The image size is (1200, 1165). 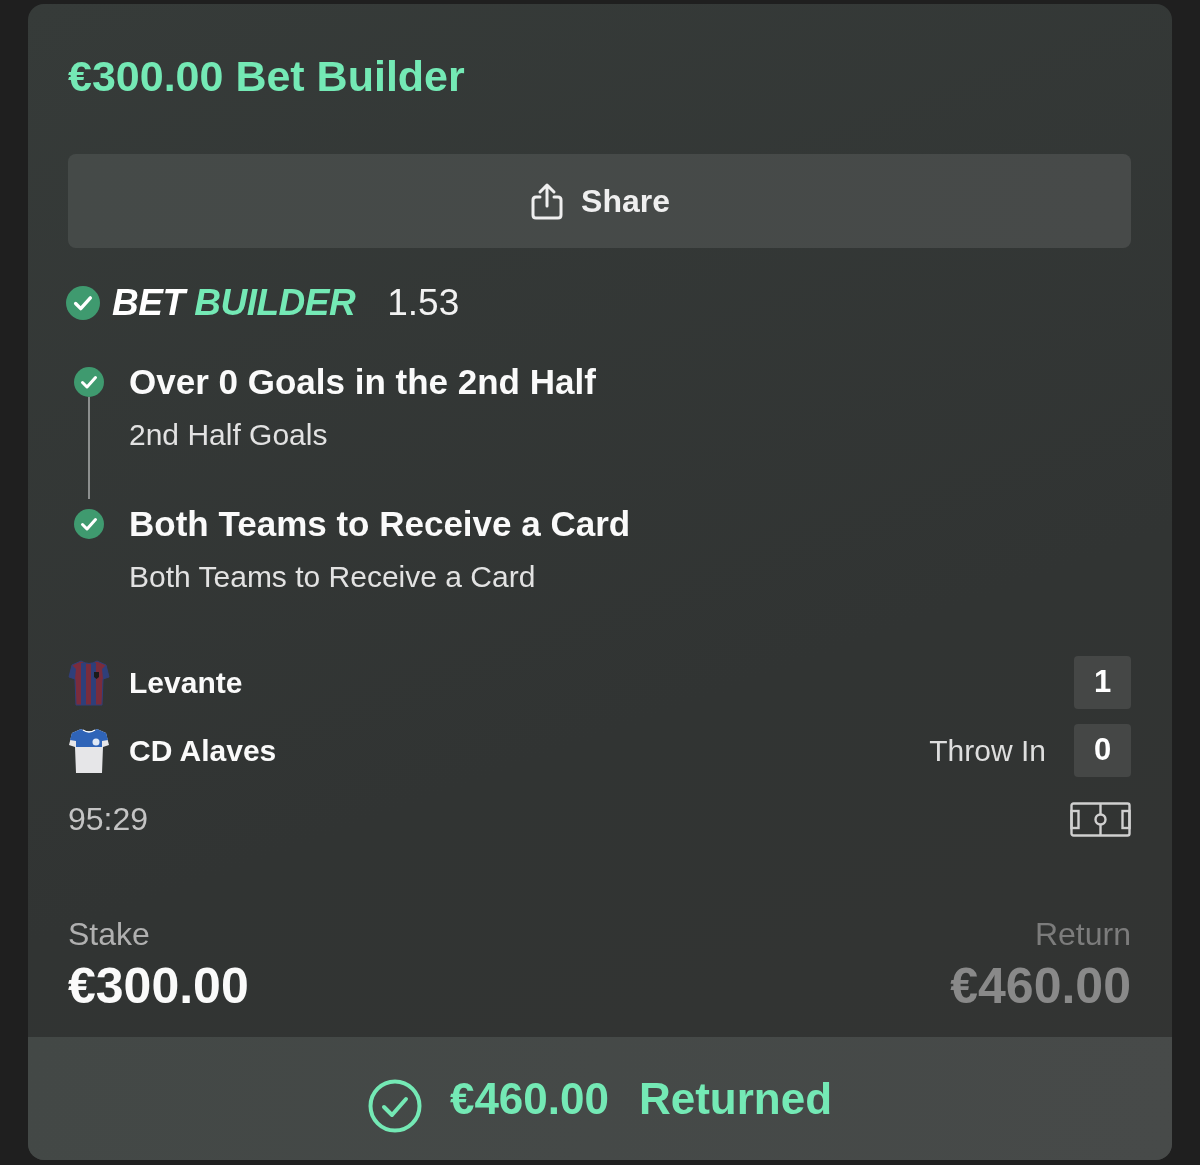 What do you see at coordinates (529, 1098) in the screenshot?
I see `returned-amount: €460.00` at bounding box center [529, 1098].